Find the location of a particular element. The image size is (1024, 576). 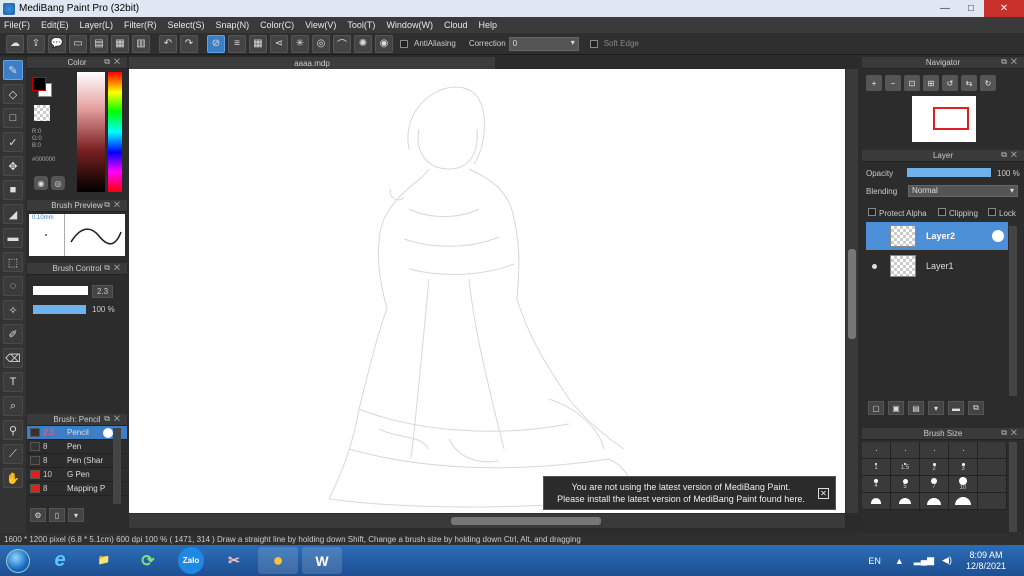

divide-tool-icon: ⟋ is located at coordinates (13, 454).